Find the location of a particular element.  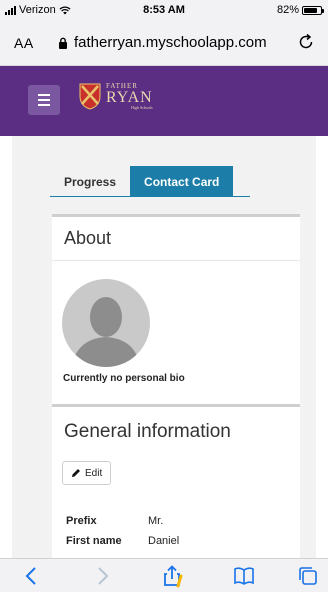

edit-button: Edit is located at coordinates (87, 473).